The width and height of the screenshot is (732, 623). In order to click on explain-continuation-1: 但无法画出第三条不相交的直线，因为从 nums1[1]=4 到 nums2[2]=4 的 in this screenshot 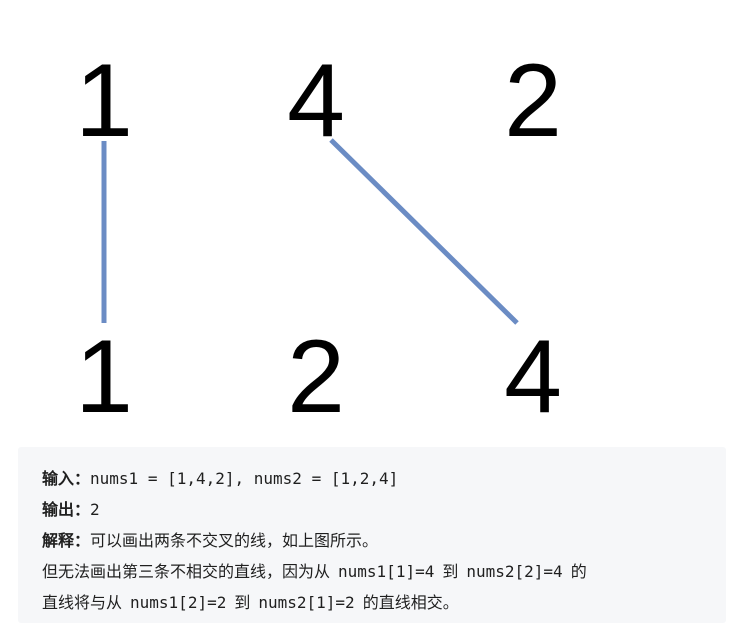, I will do `click(384, 571)`.